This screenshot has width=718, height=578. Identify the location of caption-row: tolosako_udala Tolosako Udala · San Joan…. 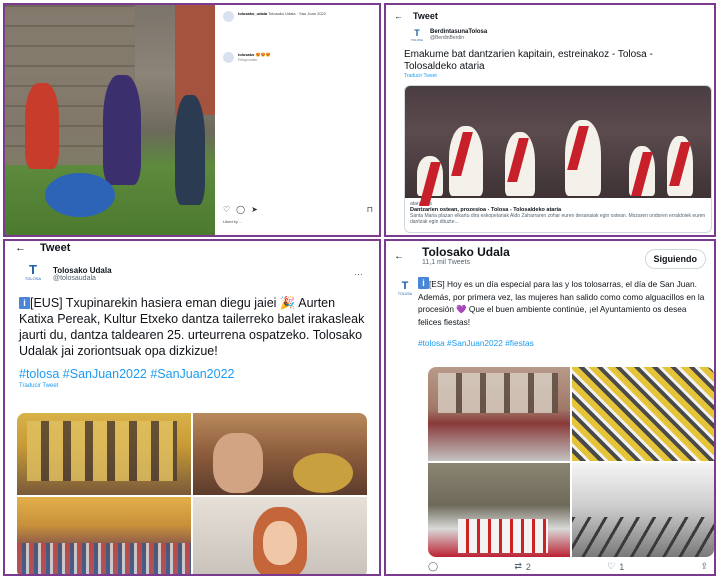
(299, 16).